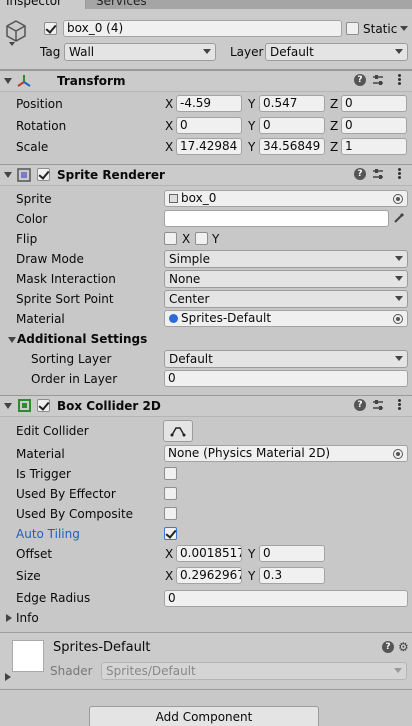  I want to click on shader-dropdown: Sprites/Default, so click(254, 671).